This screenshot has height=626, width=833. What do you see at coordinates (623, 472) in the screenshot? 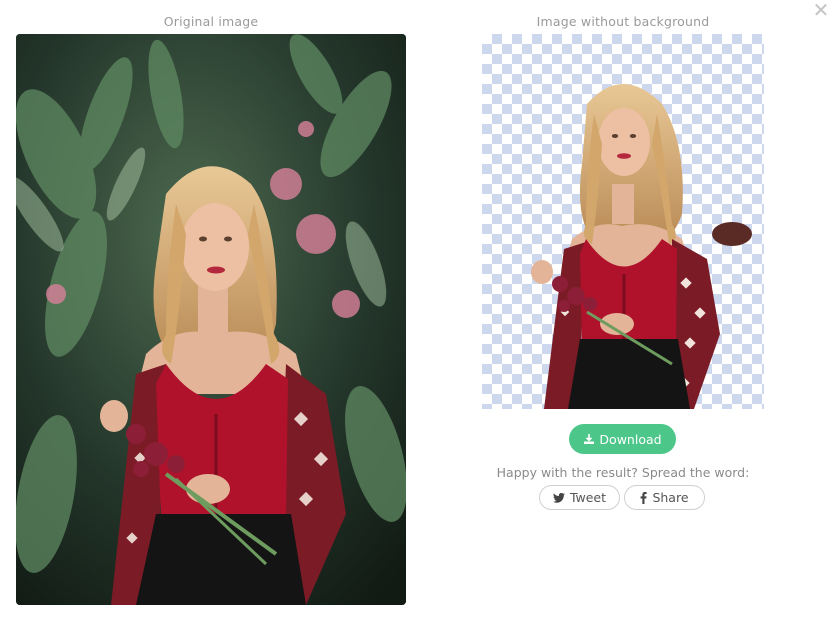
I see `spread-word-text: Happy with the result? Spread the word:` at bounding box center [623, 472].